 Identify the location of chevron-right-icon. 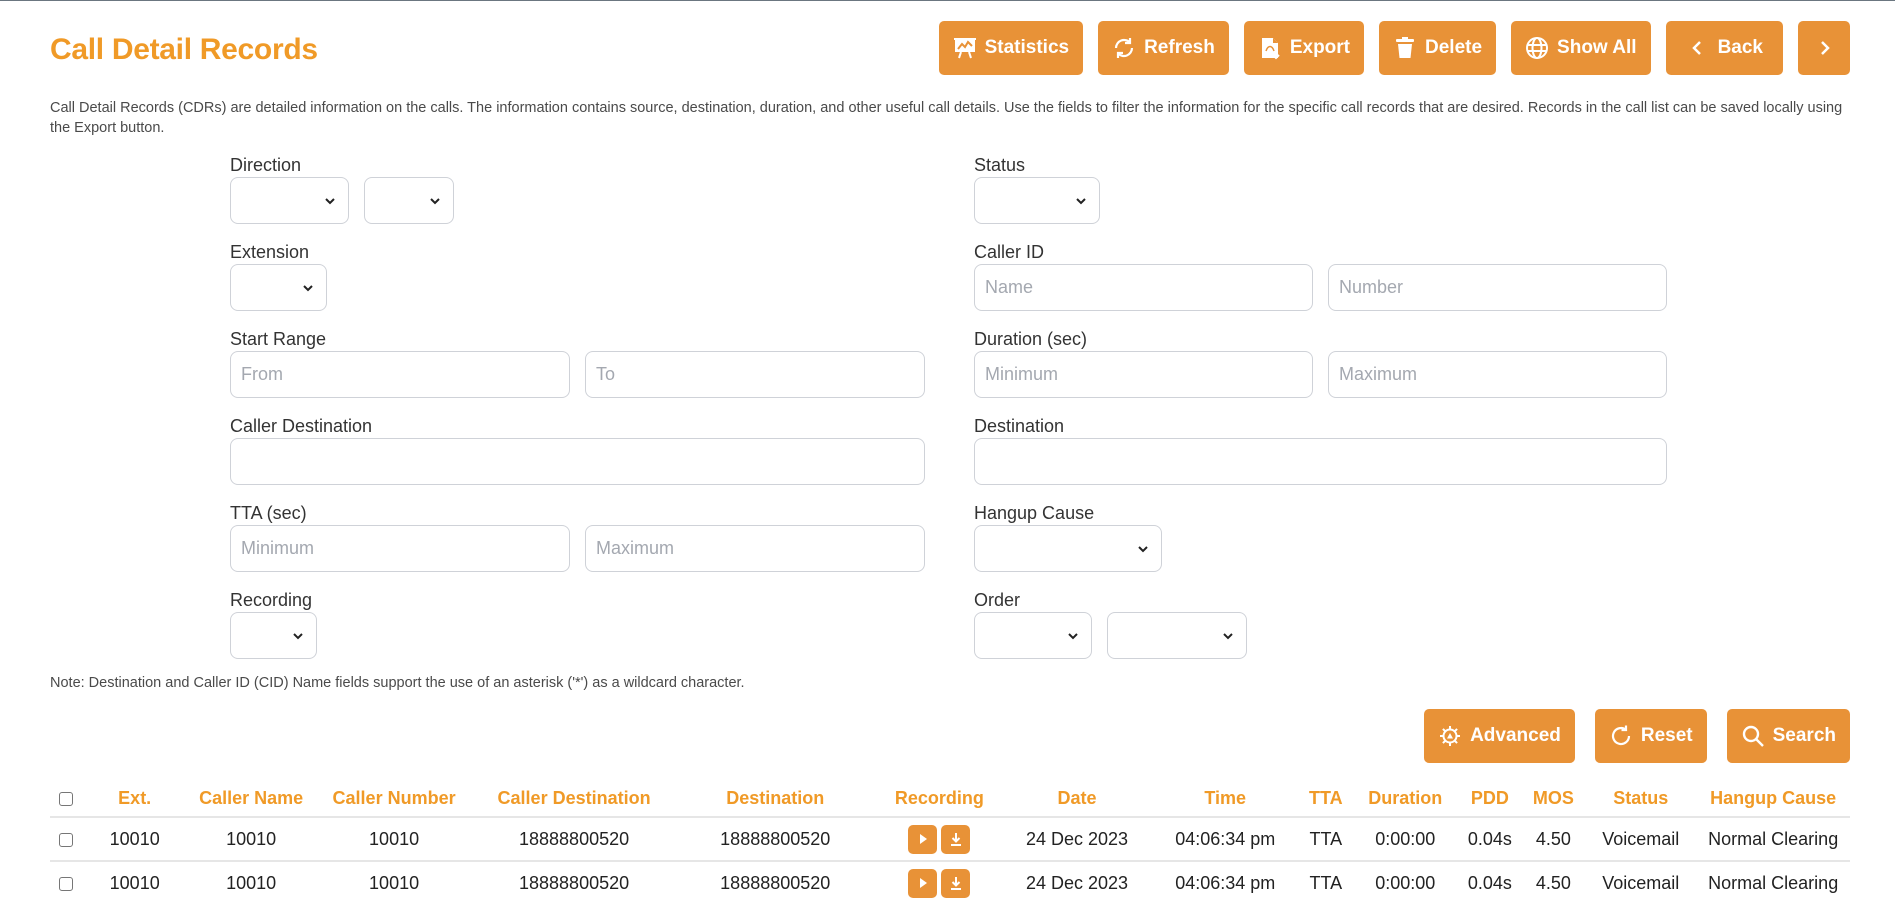
(1824, 48).